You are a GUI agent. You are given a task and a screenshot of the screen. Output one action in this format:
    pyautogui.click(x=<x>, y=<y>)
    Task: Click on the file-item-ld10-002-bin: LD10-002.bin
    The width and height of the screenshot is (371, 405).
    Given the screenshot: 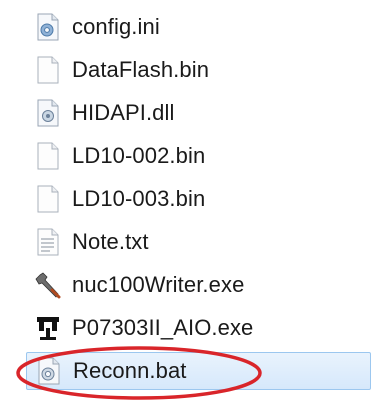 What is the action you would take?
    pyautogui.click(x=198, y=156)
    